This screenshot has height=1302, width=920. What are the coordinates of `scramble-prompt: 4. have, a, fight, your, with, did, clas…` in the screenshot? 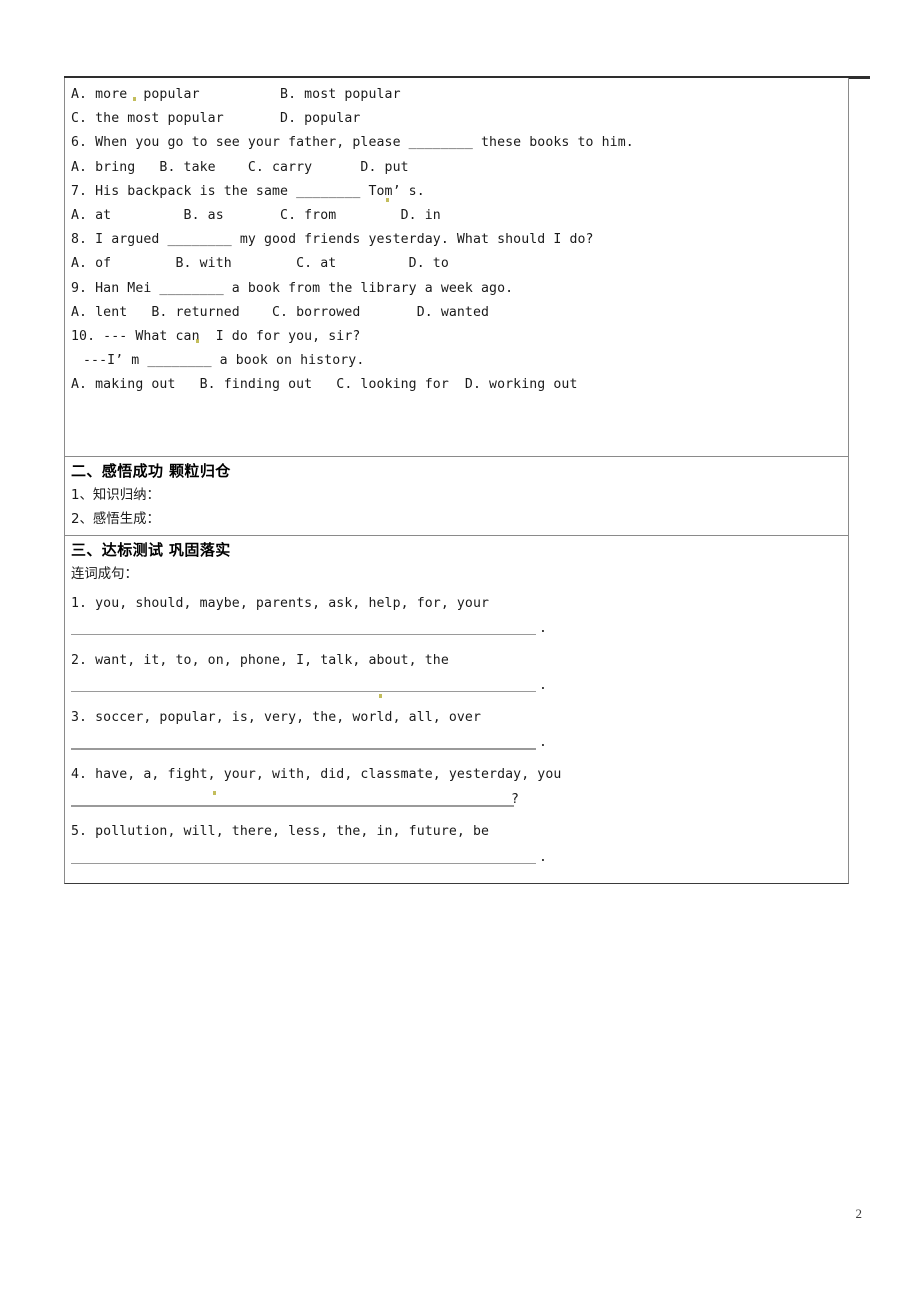 It's located at (316, 775).